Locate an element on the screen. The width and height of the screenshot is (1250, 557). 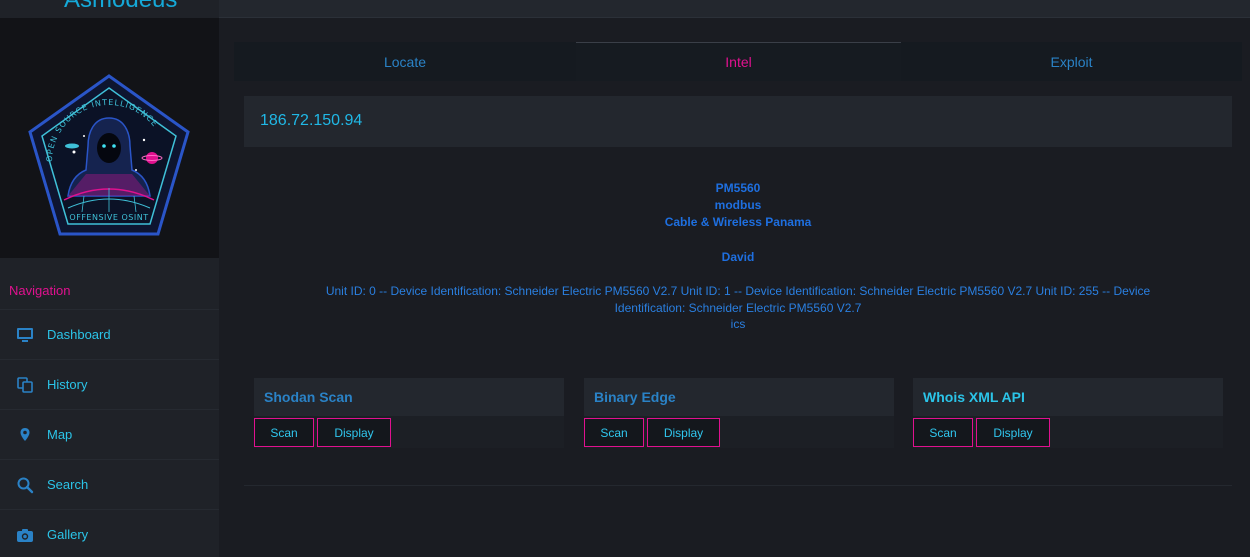
tab-exploit: Exploit is located at coordinates (1071, 61).